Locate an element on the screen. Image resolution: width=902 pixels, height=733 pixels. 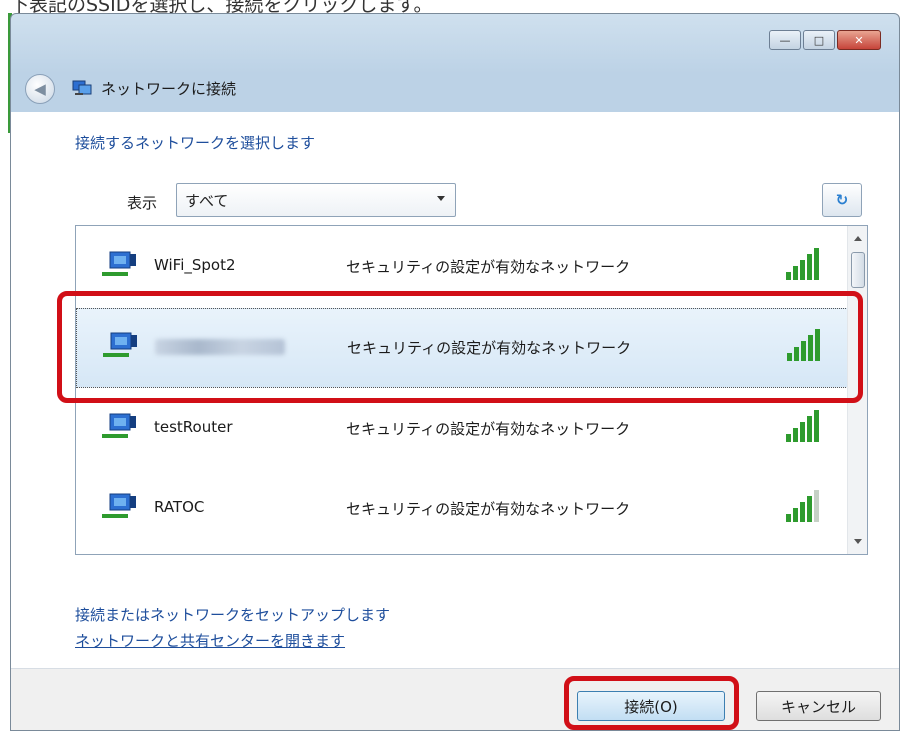
blurred-ssid is located at coordinates (220, 347).